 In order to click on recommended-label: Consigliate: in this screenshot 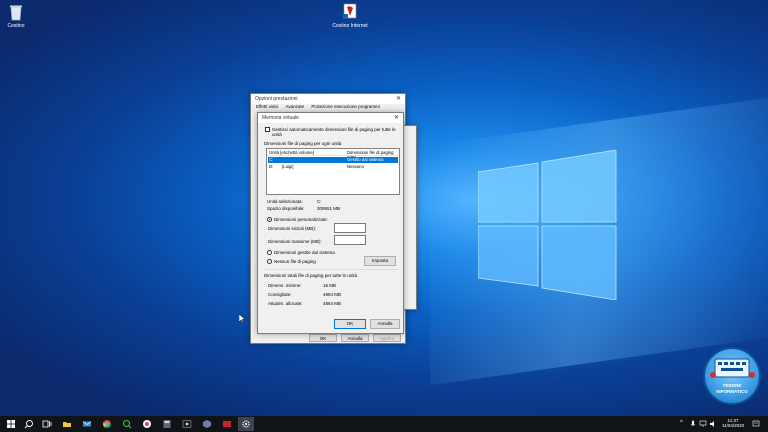, I will do `click(280, 294)`.